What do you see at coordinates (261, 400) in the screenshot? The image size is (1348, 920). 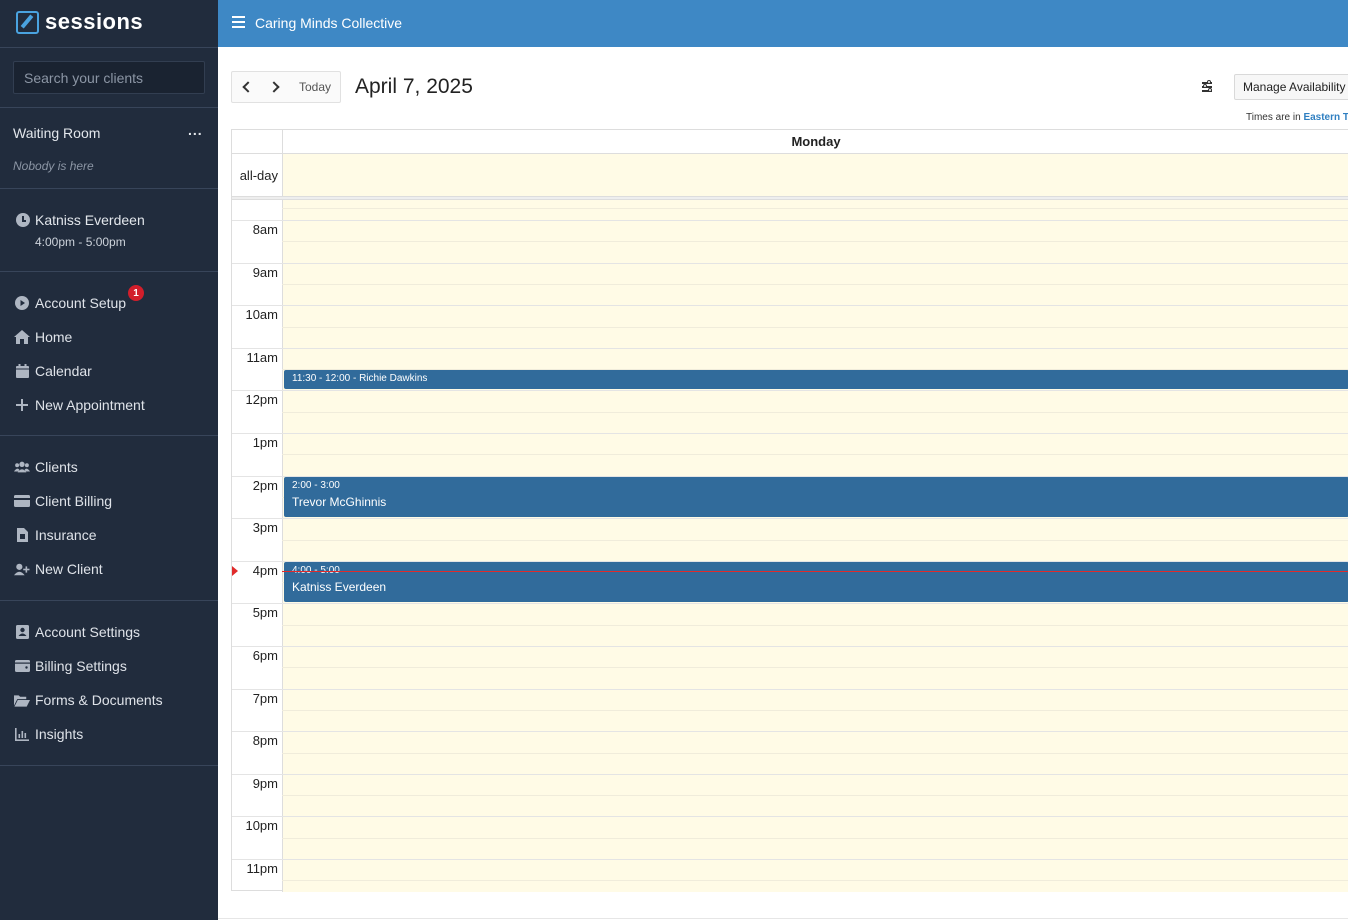 I see `time-label: 12pm` at bounding box center [261, 400].